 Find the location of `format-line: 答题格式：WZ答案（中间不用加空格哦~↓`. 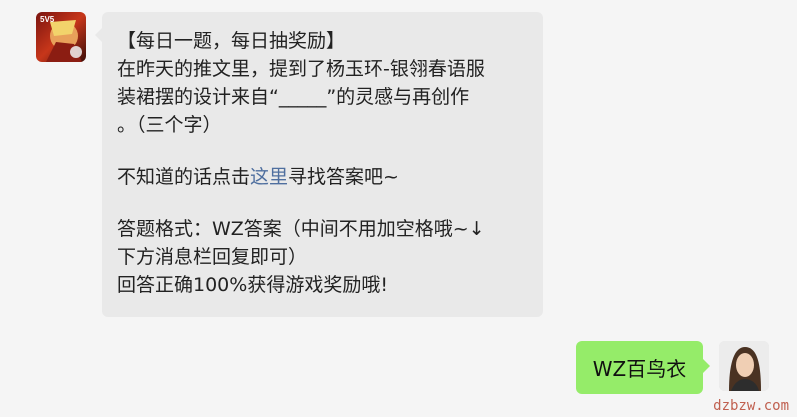

format-line: 答题格式：WZ答案（中间不用加空格哦~↓ is located at coordinates (301, 229).